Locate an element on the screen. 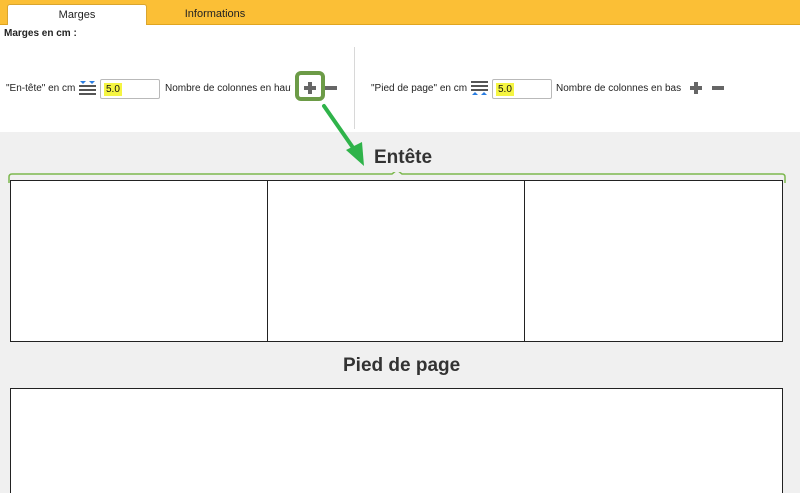 This screenshot has height=493, width=800. footer-preview-title: Pied de page is located at coordinates (402, 365).